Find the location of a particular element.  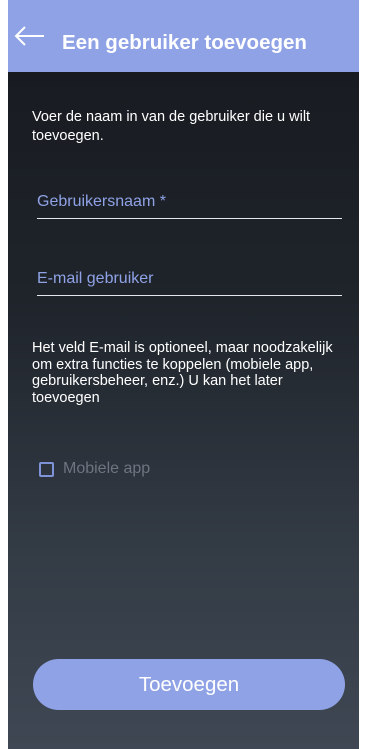

add-user-button: Toevoegen is located at coordinates (189, 684).